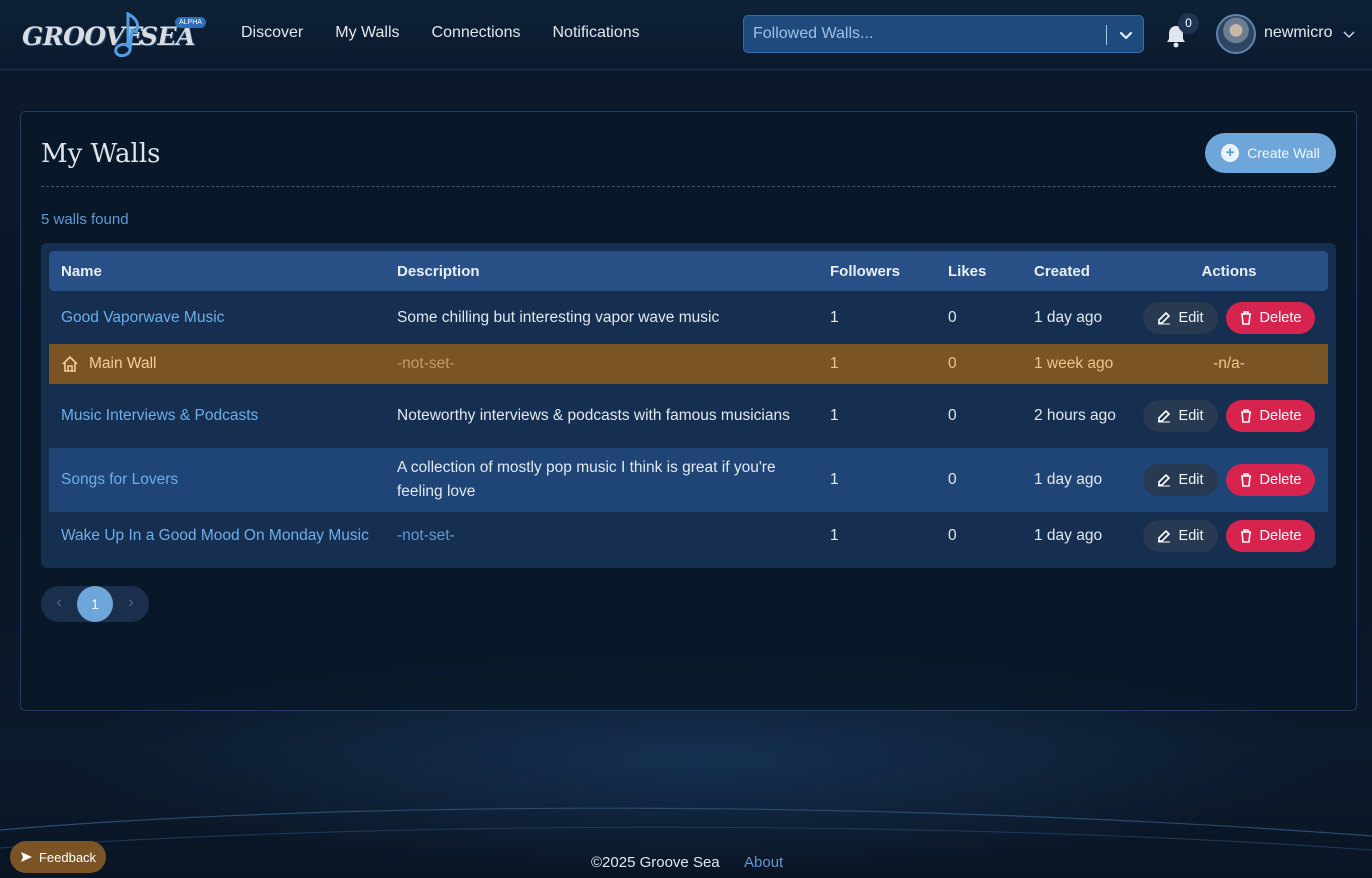 The image size is (1372, 878). Describe the element at coordinates (85, 219) in the screenshot. I see `walls-count: 5 walls found` at that location.